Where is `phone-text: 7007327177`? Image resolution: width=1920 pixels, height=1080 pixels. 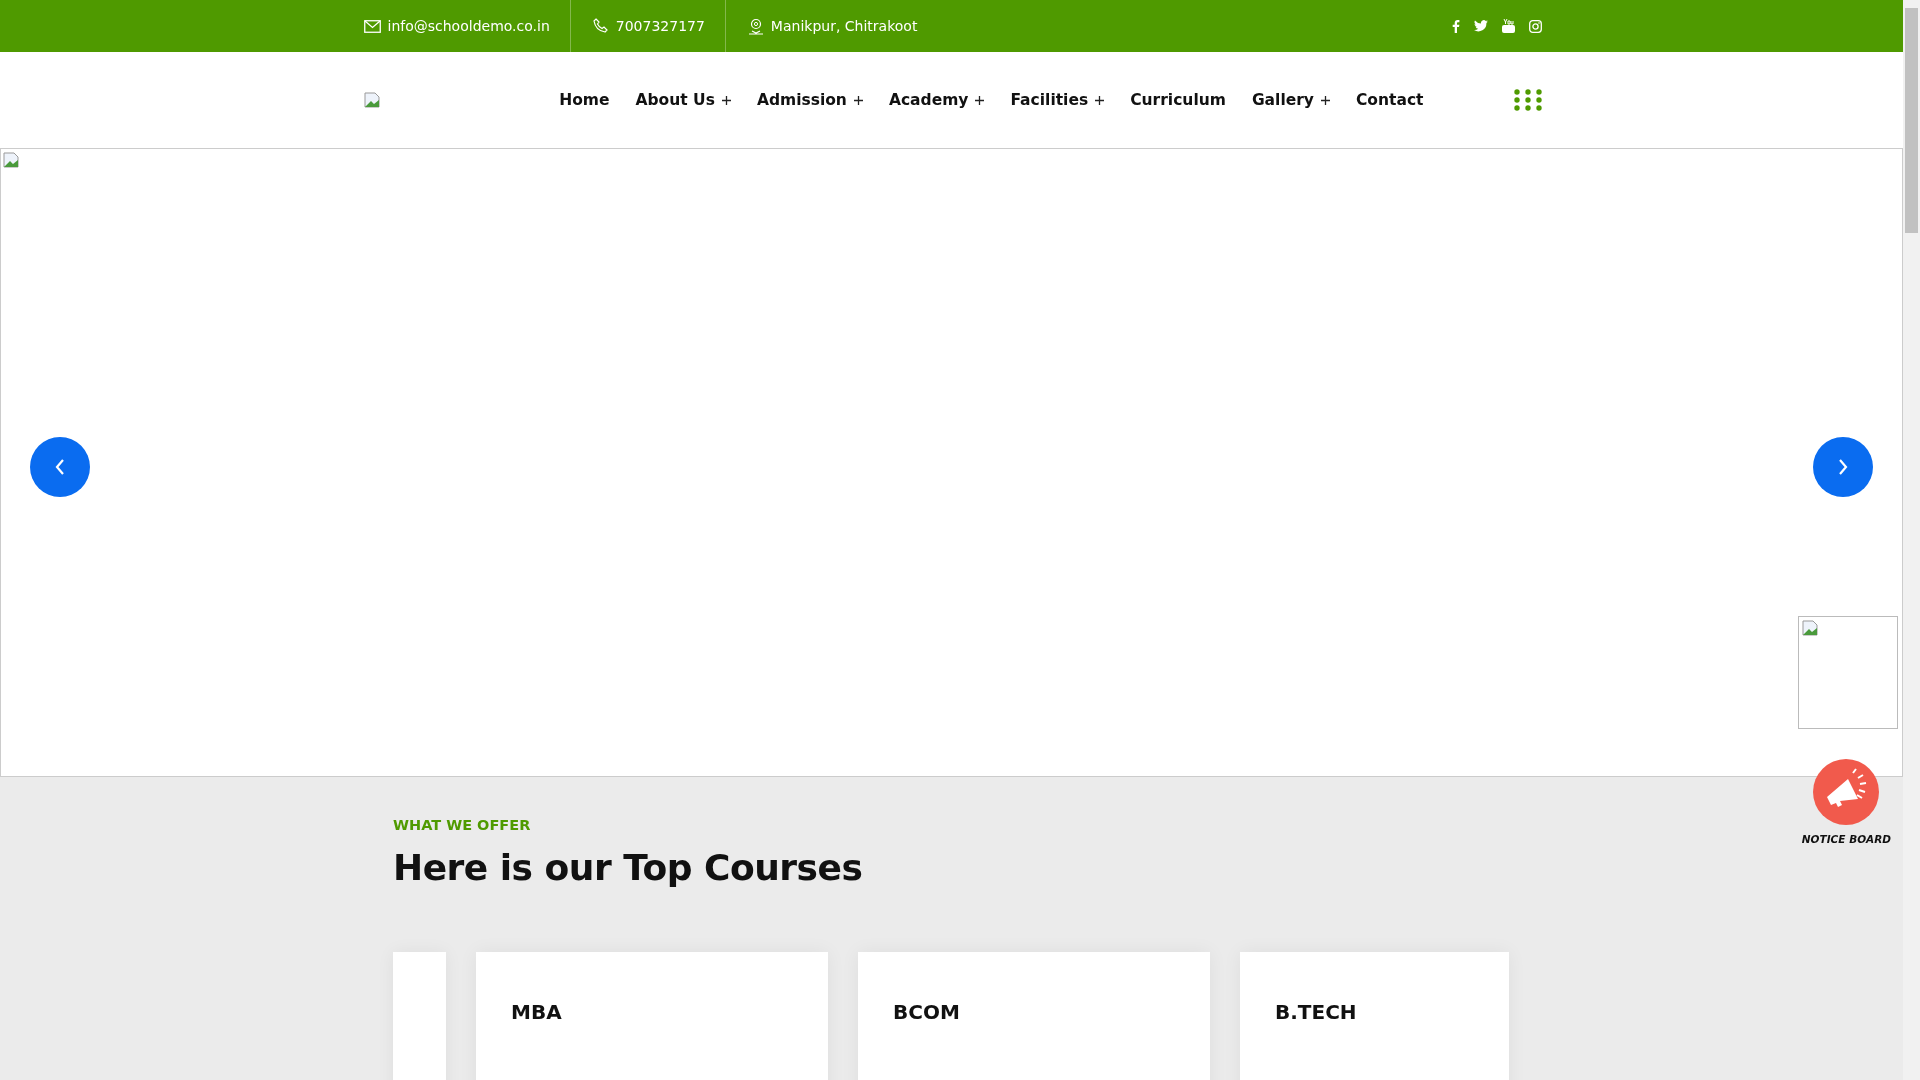 phone-text: 7007327177 is located at coordinates (660, 26).